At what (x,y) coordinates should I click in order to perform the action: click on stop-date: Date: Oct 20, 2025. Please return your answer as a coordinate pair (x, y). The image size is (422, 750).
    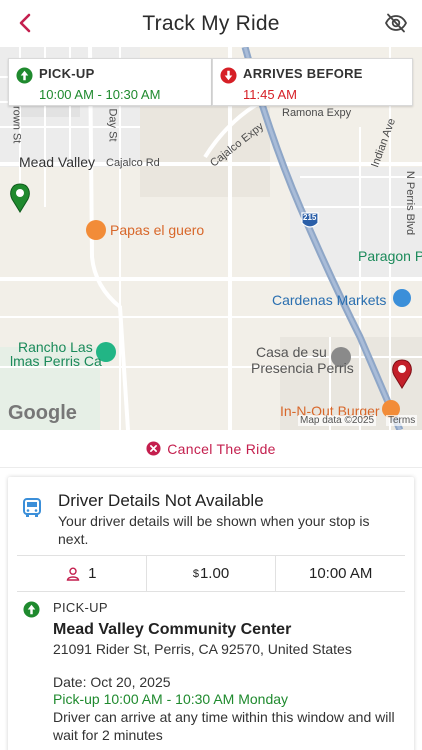
    Looking at the image, I should click on (112, 682).